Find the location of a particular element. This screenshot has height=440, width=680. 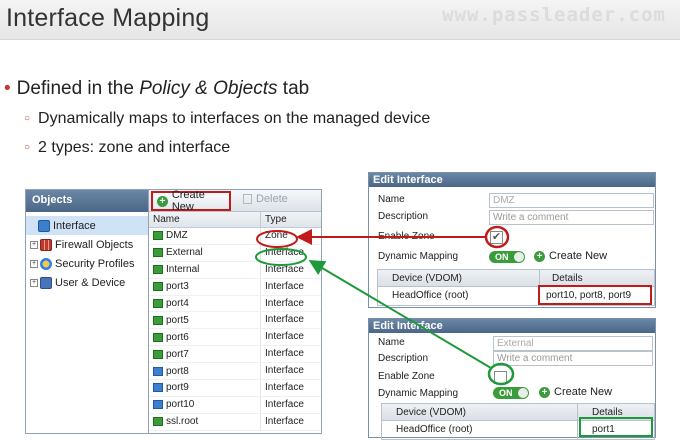

highlight-box-interface-details is located at coordinates (616, 427).